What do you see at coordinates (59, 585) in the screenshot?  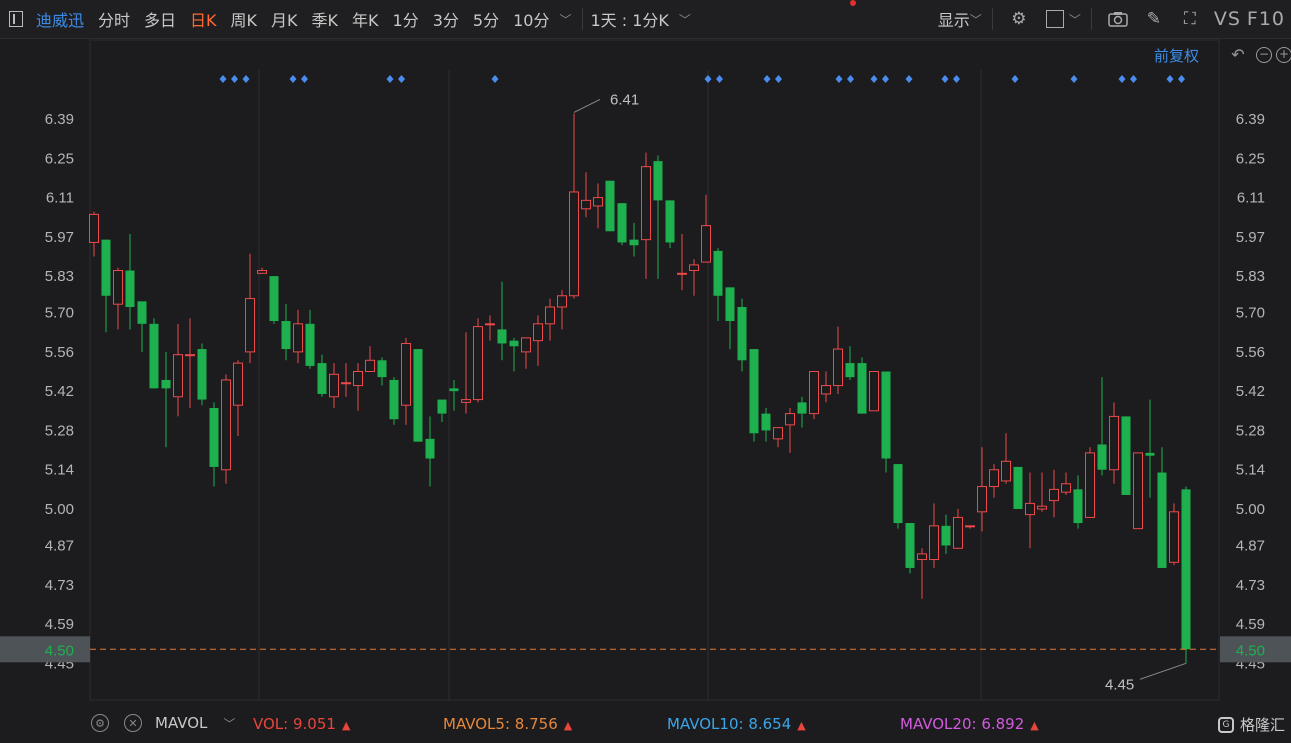 I see `y-tick-label-left: 4.73` at bounding box center [59, 585].